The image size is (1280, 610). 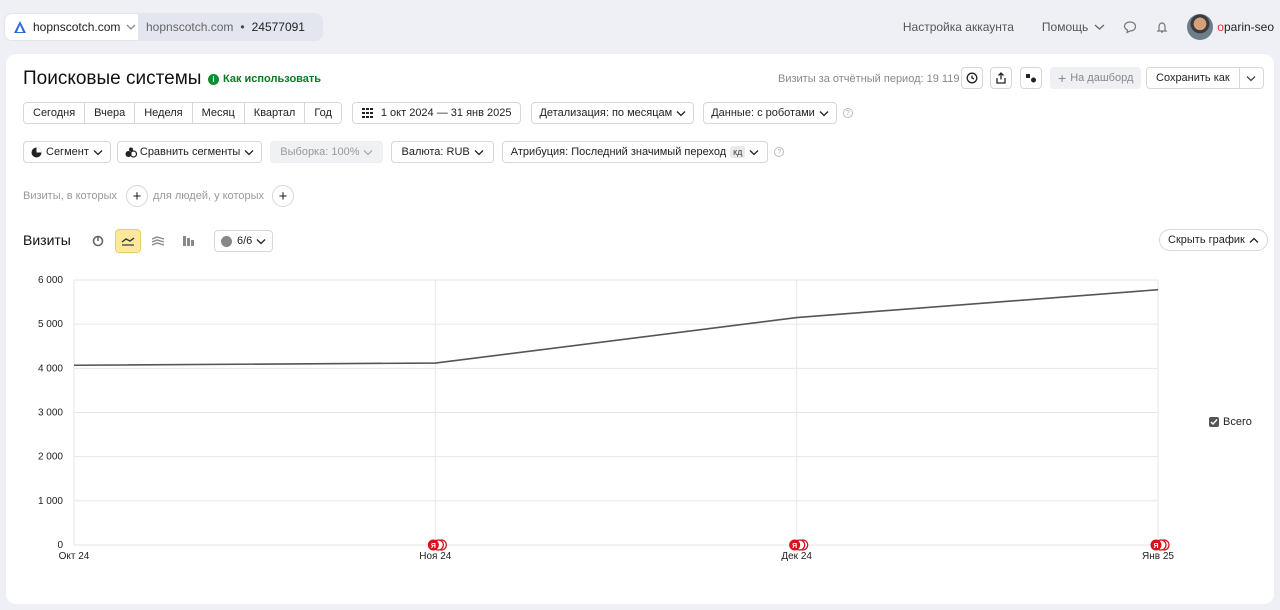 I want to click on chart-legend: Всего, so click(x=1230, y=422).